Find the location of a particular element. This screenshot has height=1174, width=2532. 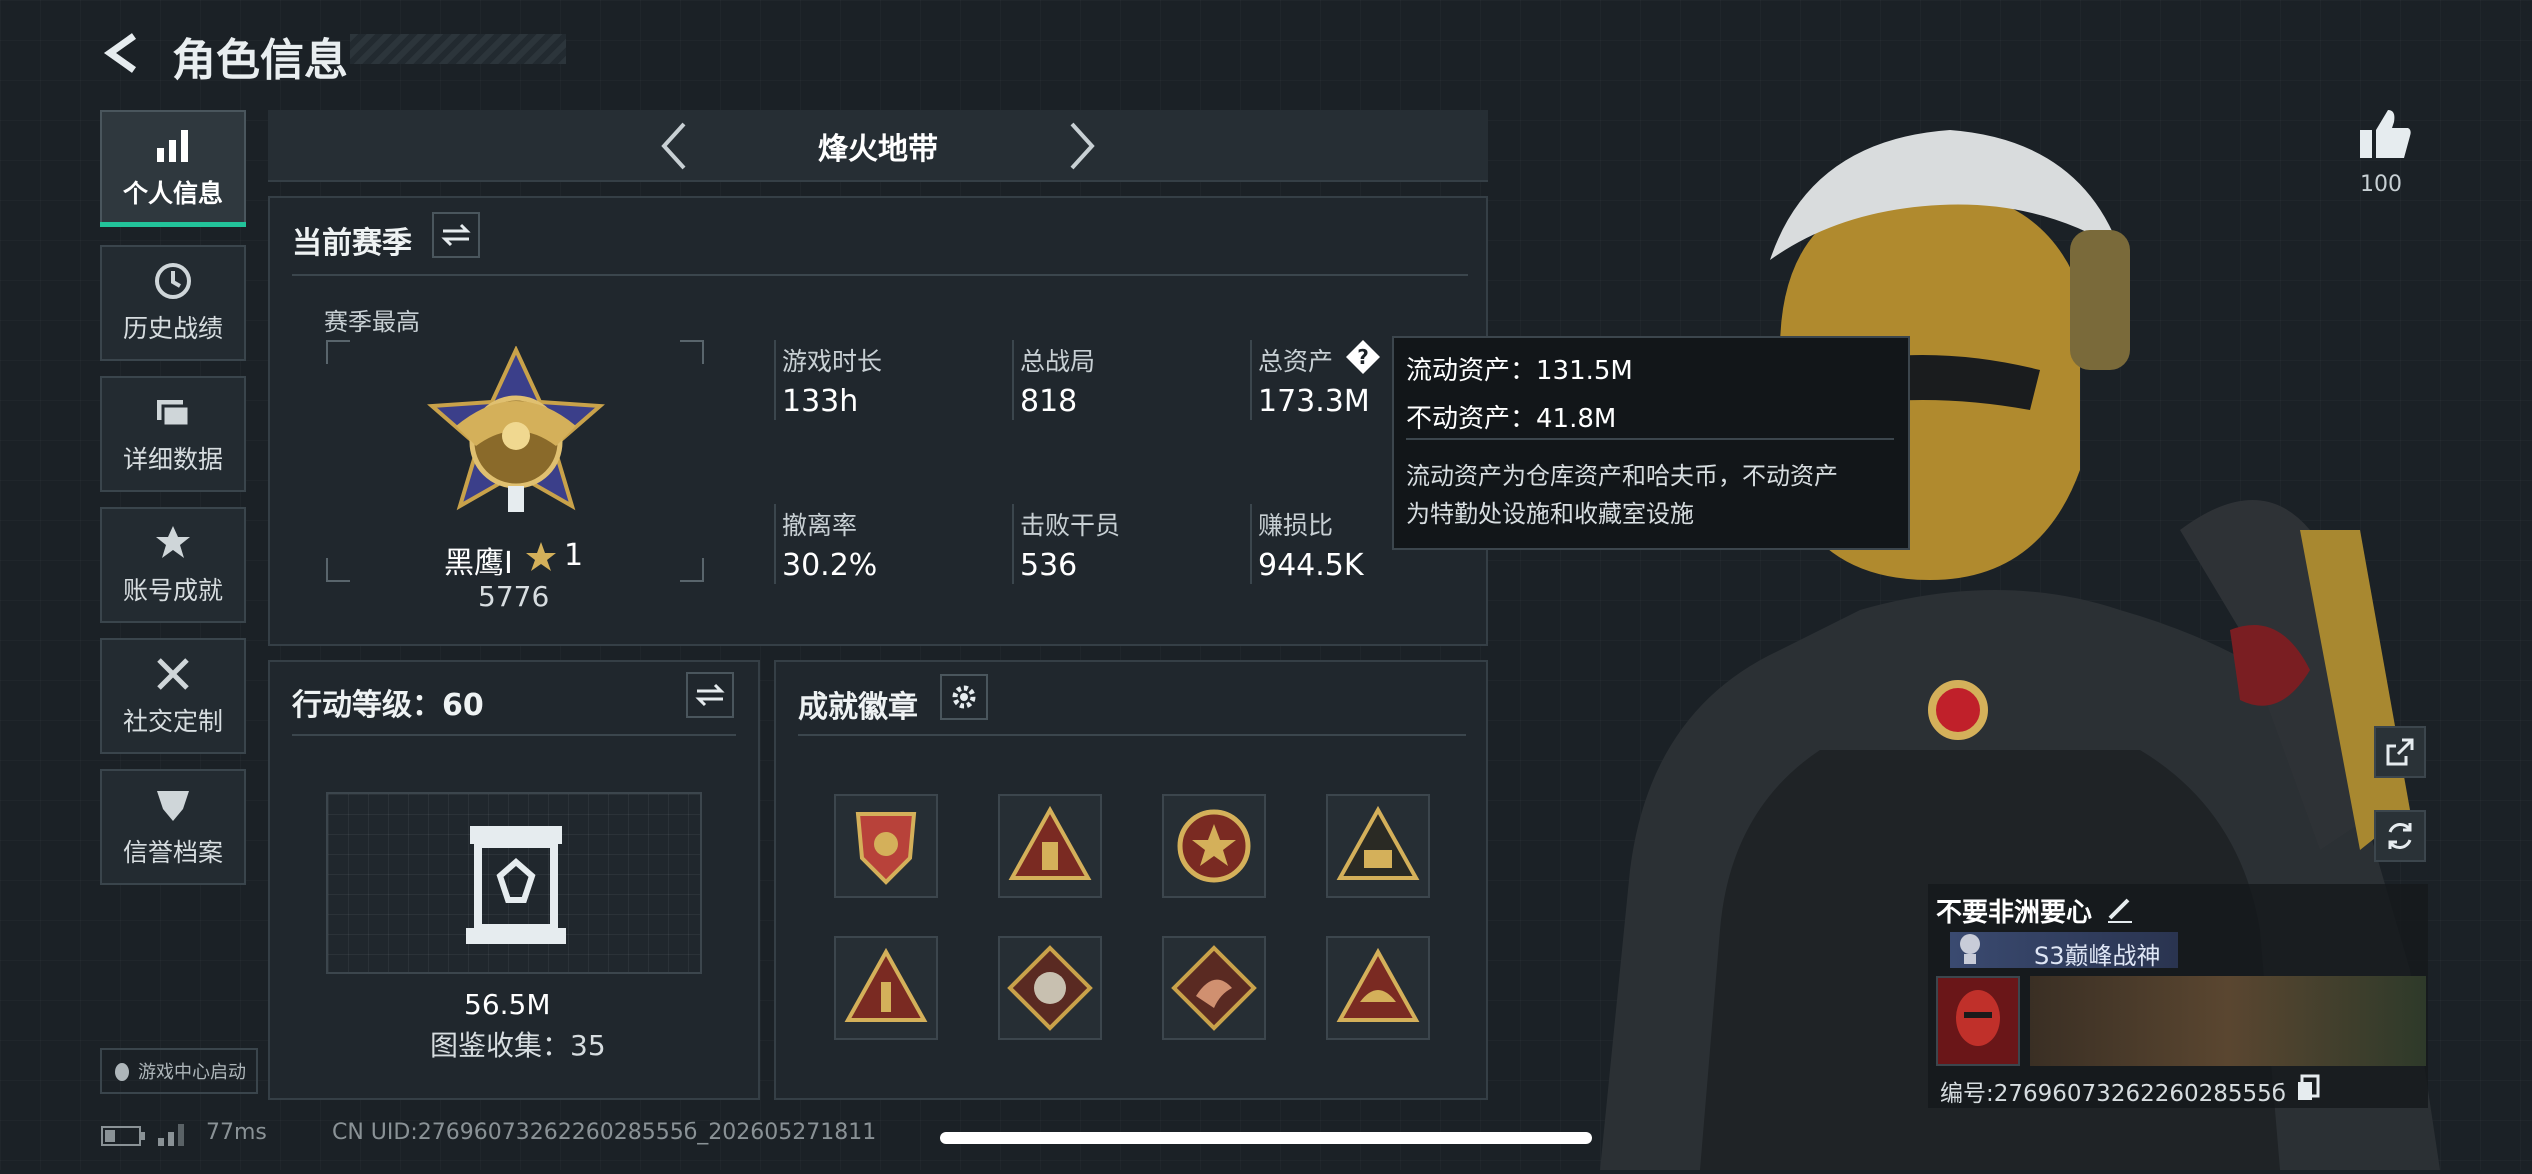

chevron-right-icon is located at coordinates (1082, 146).